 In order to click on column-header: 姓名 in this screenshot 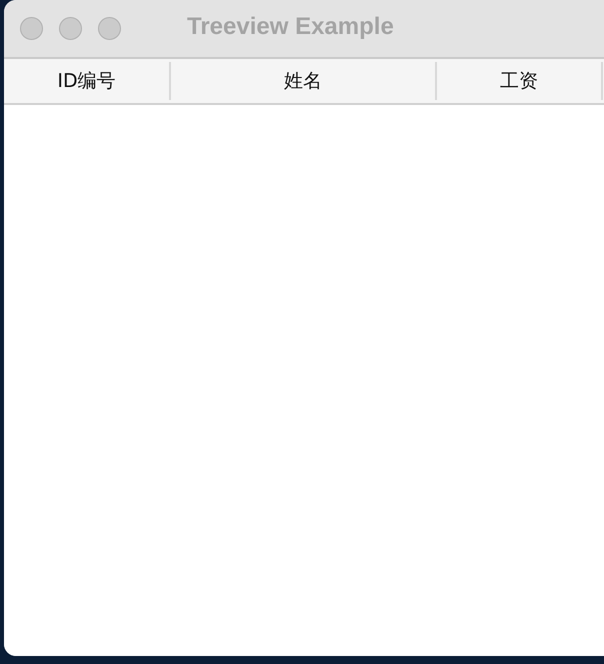, I will do `click(304, 81)`.